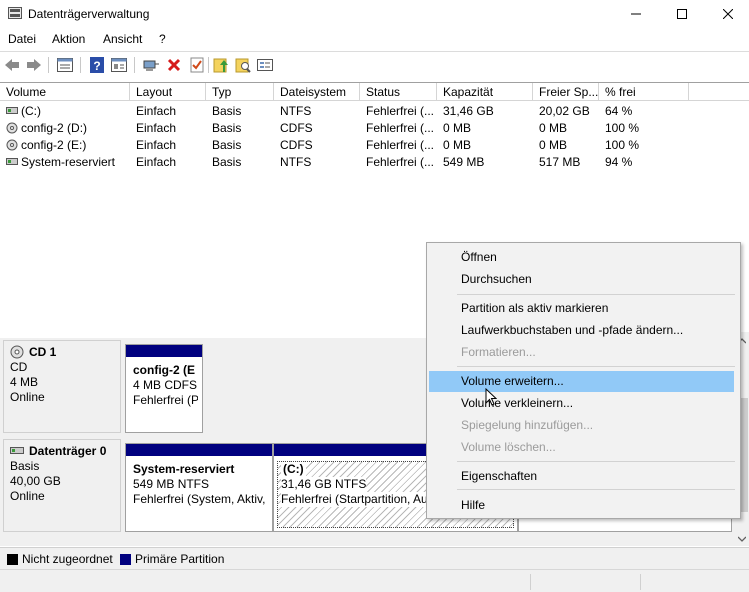 This screenshot has height=592, width=749. I want to click on settings-button, so click(265, 65).